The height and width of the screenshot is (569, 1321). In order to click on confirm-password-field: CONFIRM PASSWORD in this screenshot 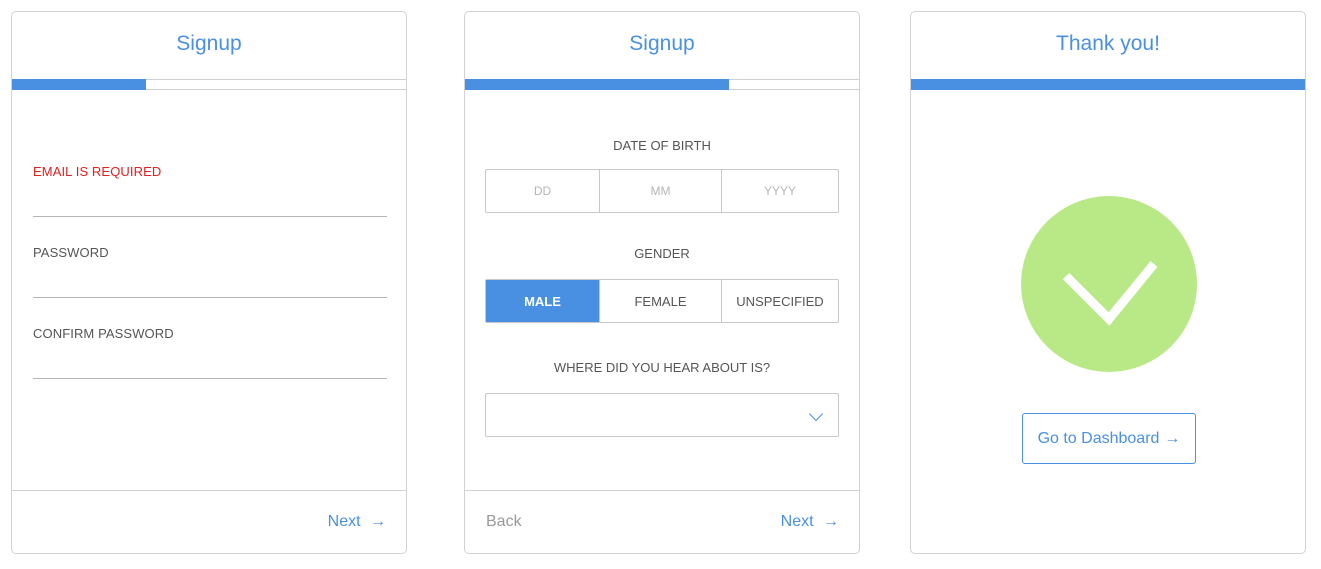, I will do `click(210, 352)`.